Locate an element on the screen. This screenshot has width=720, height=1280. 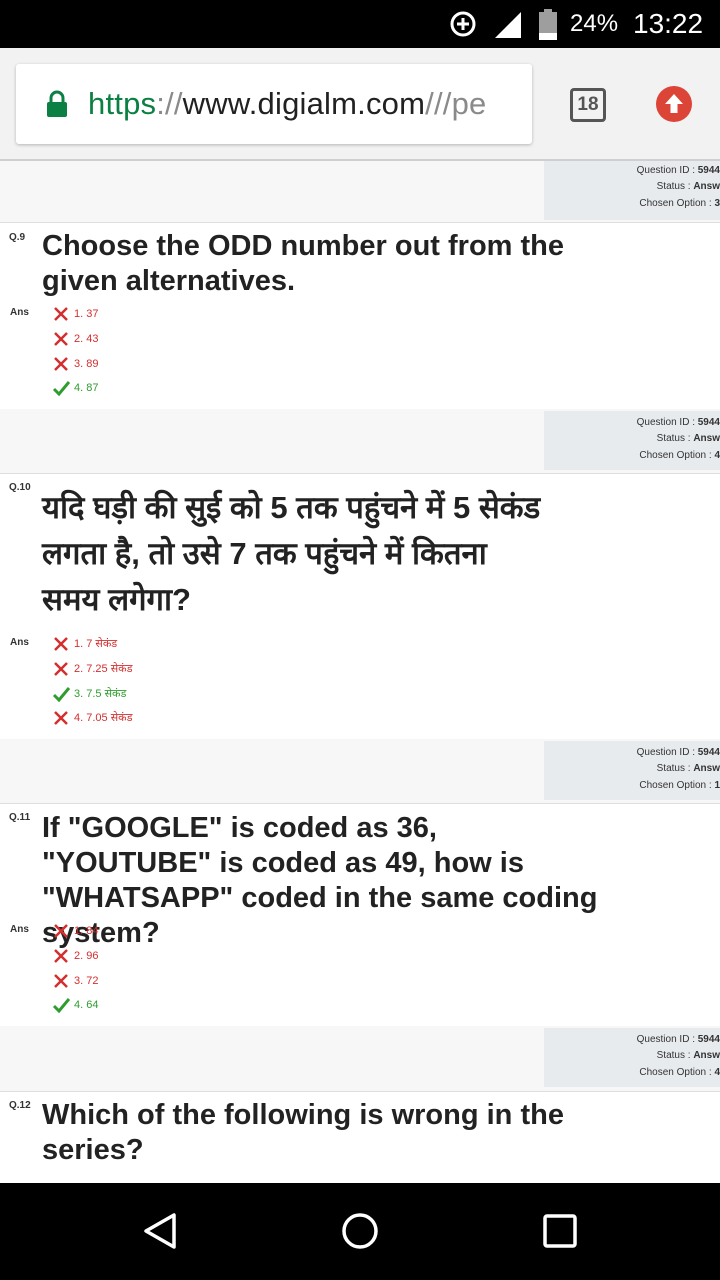
url-scheme: https is located at coordinates (122, 103).